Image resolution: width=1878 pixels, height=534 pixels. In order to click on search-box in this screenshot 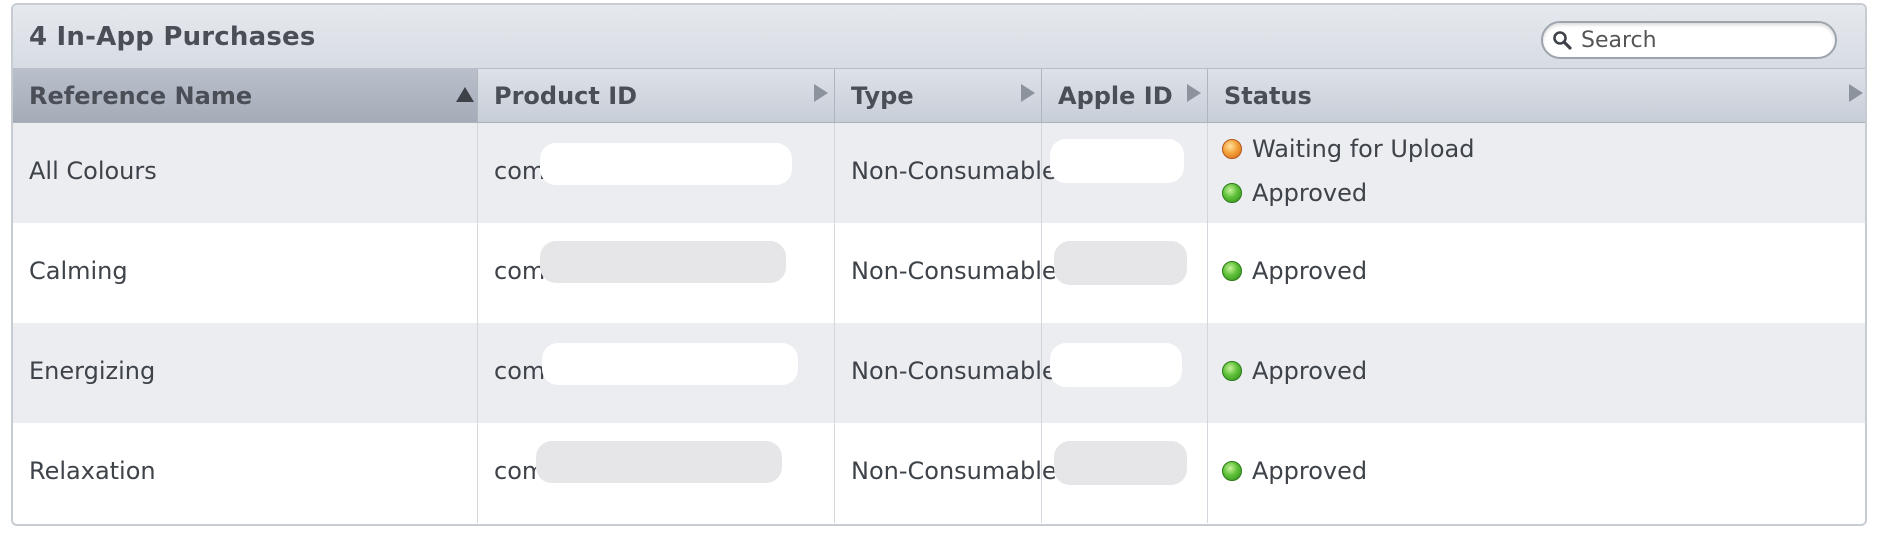, I will do `click(1689, 40)`.